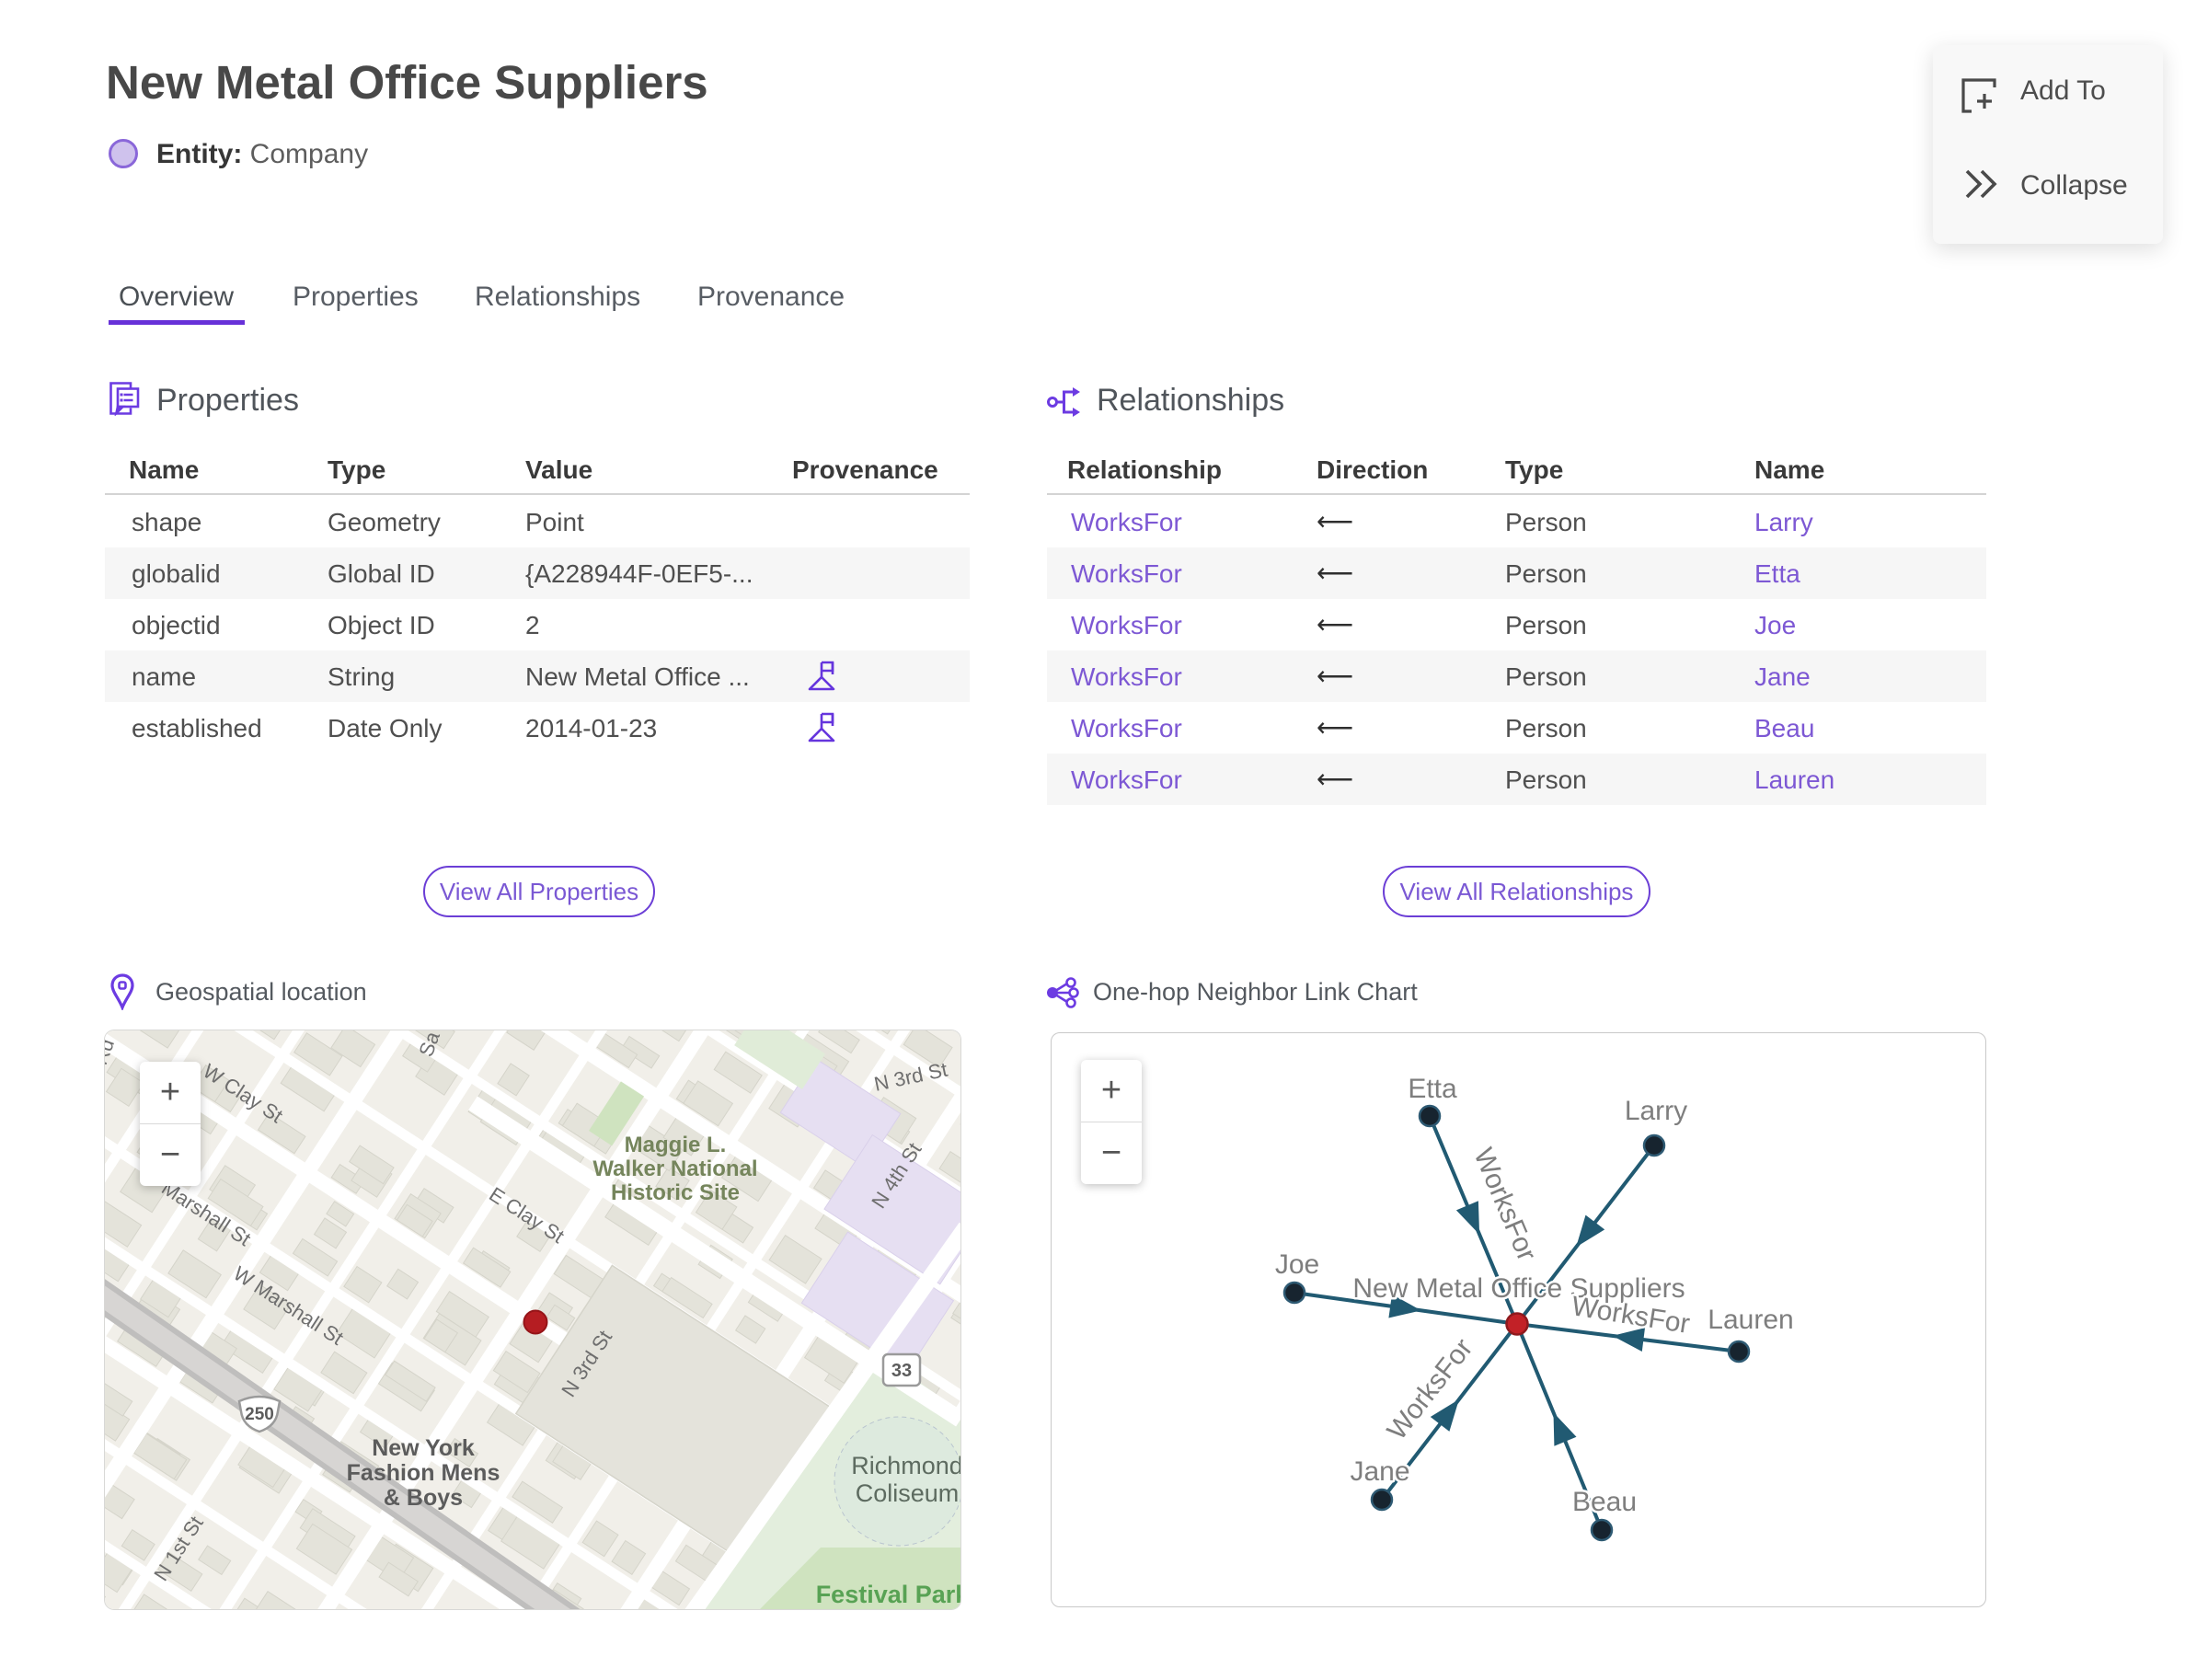  I want to click on svg-text: Larry, so click(1656, 1111).